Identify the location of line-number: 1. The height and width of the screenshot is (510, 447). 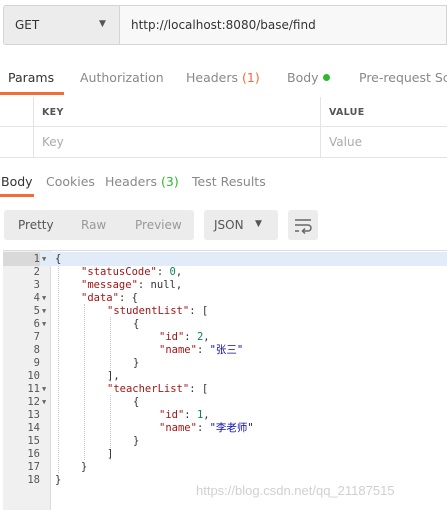
(21, 259).